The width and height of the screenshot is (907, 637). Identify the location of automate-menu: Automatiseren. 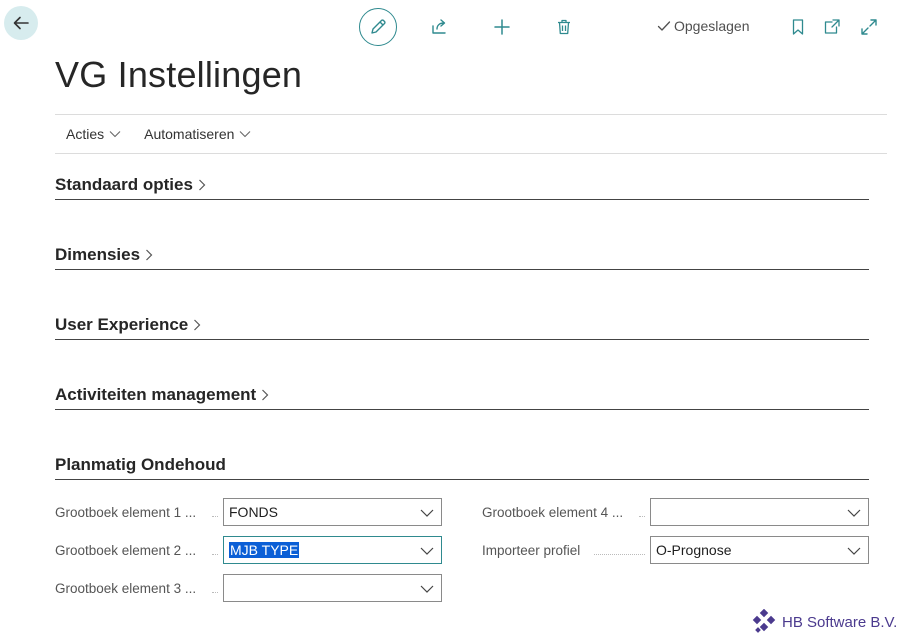
(197, 134).